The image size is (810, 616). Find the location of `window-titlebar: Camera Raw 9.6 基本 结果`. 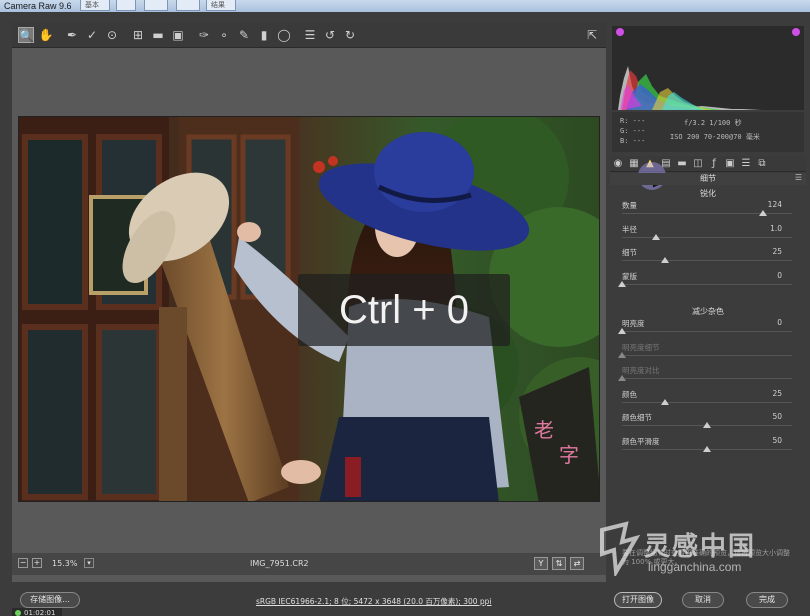

window-titlebar: Camera Raw 9.6 基本 结果 is located at coordinates (405, 6).